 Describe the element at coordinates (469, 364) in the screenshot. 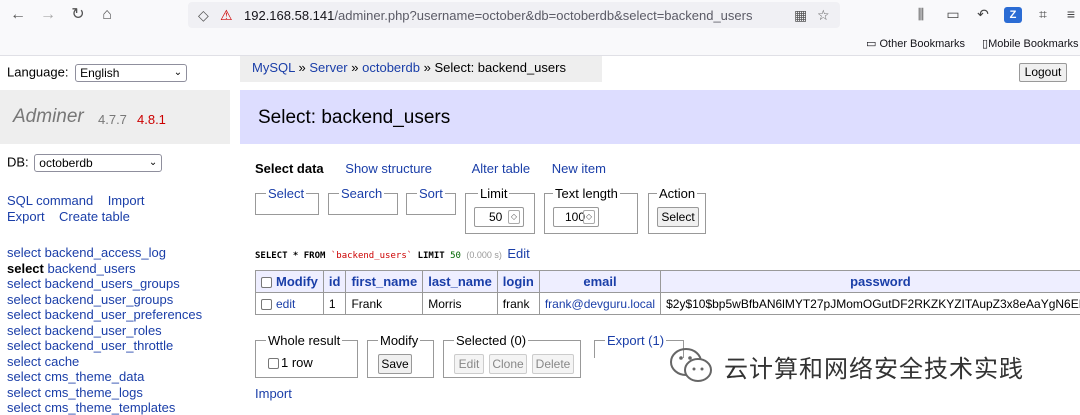

I see `edit-selected-button: Edit` at that location.